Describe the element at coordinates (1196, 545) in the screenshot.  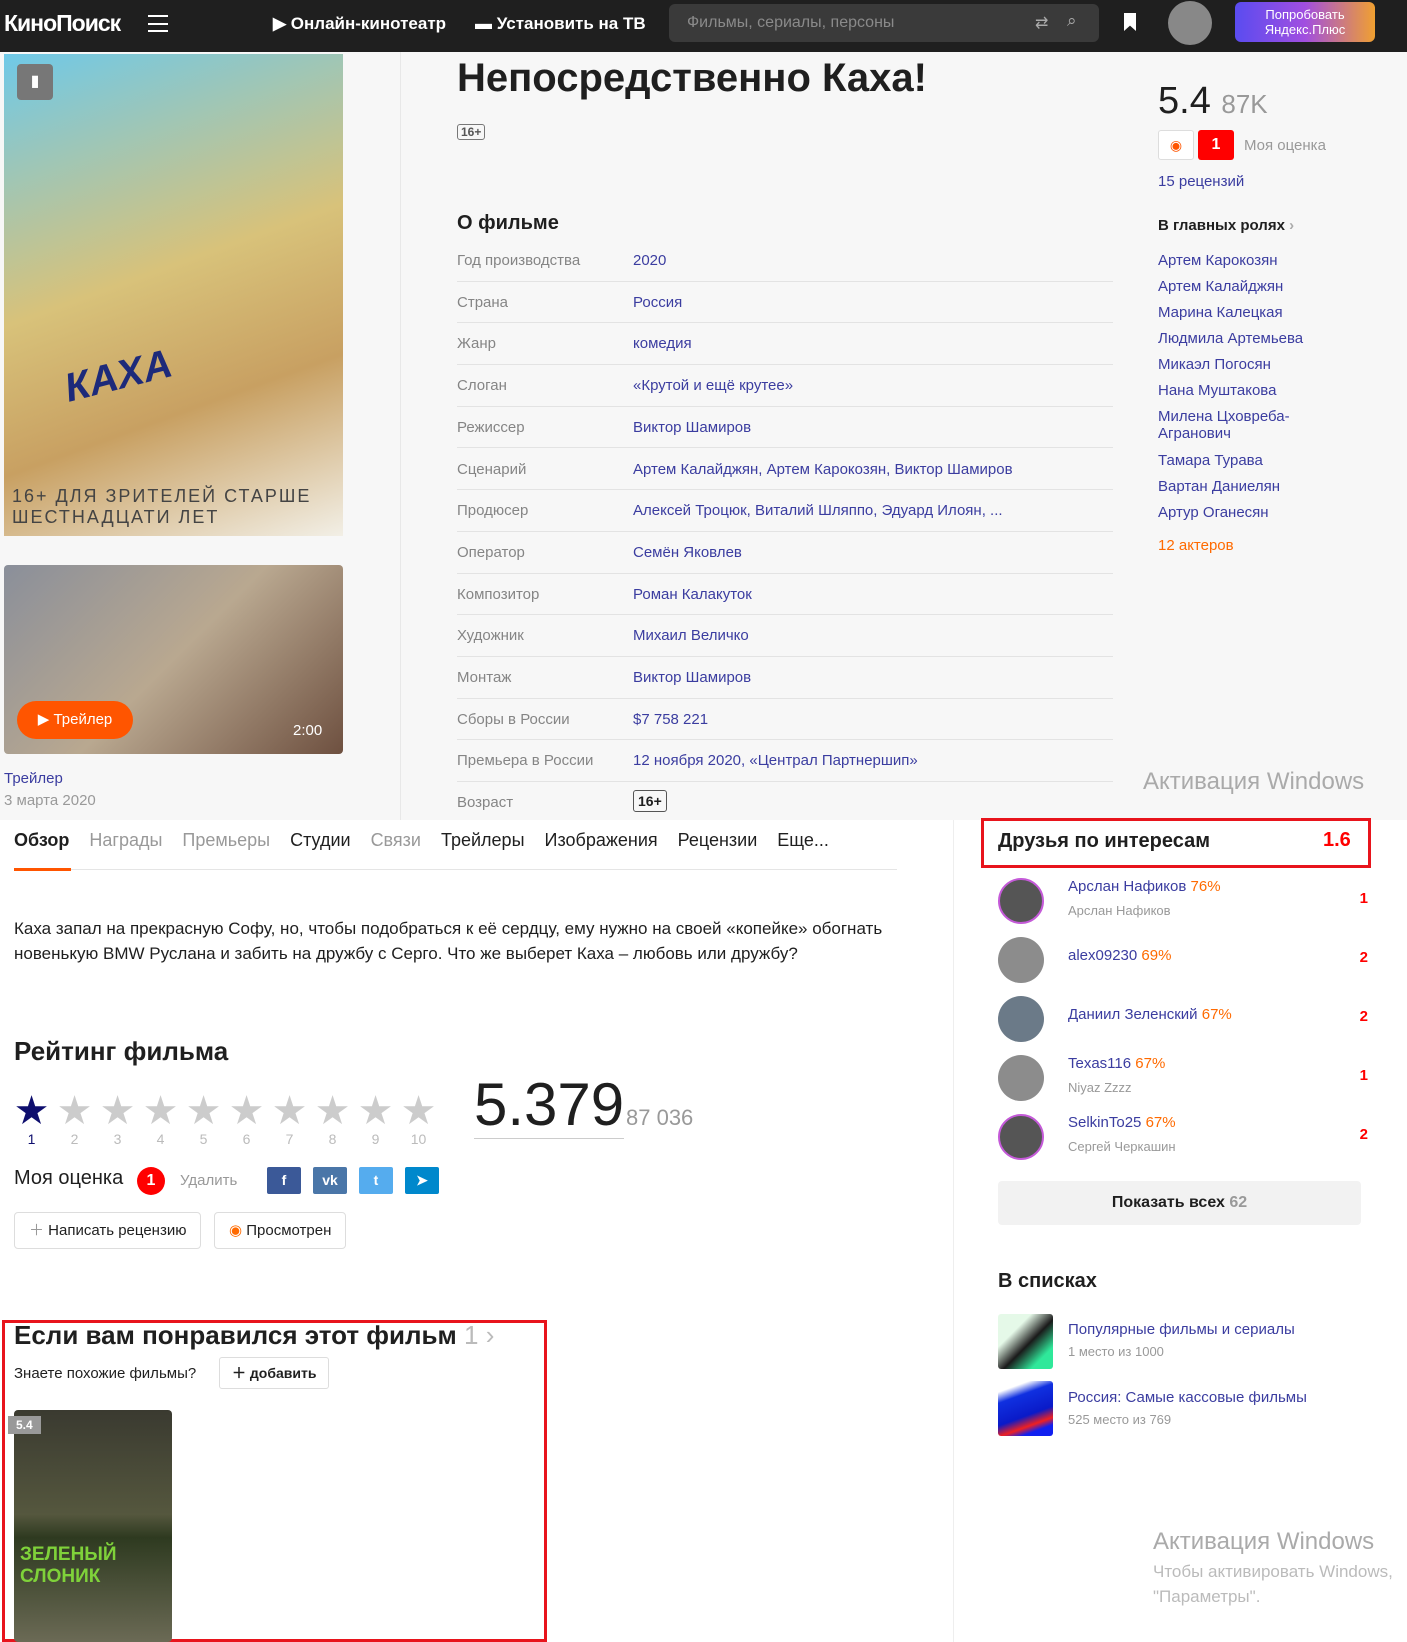
I see `all-actors-link: 12 актеров` at that location.